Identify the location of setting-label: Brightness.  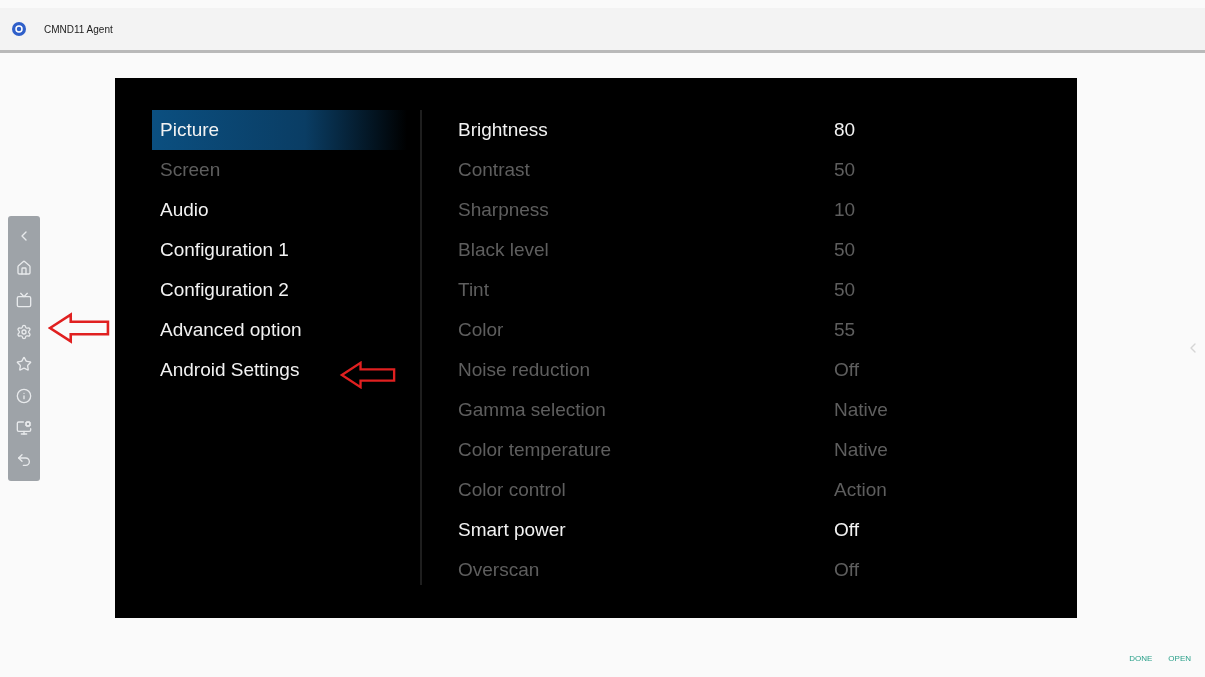
(646, 130).